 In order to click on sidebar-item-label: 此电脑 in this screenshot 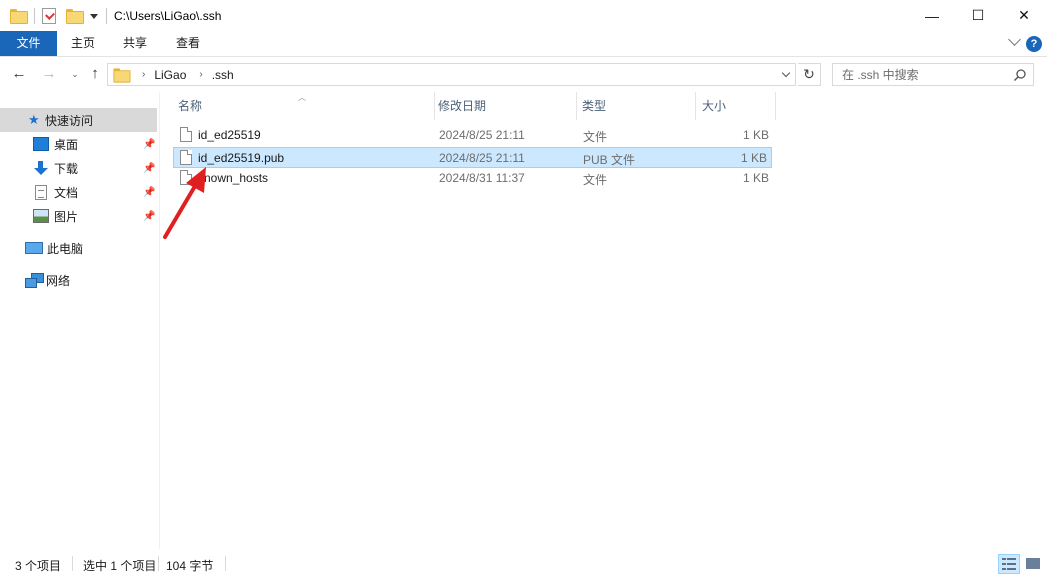, I will do `click(65, 248)`.